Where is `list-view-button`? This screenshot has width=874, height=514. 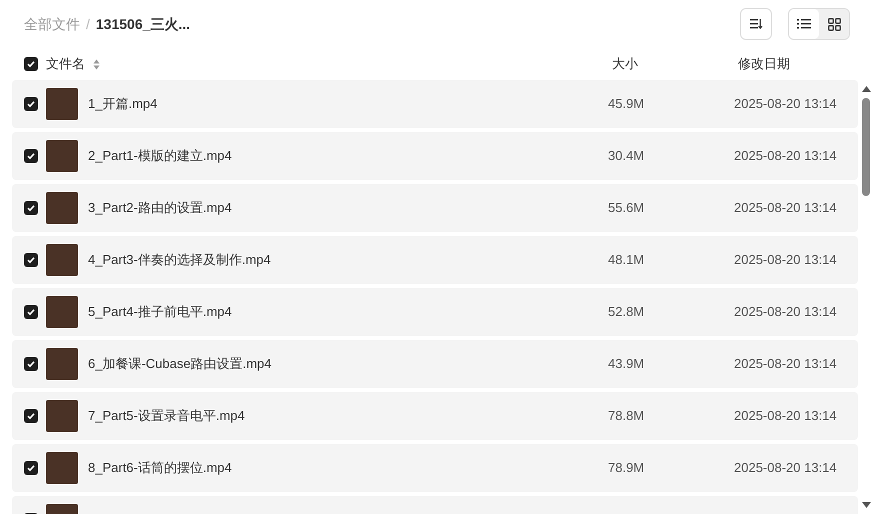
list-view-button is located at coordinates (804, 24).